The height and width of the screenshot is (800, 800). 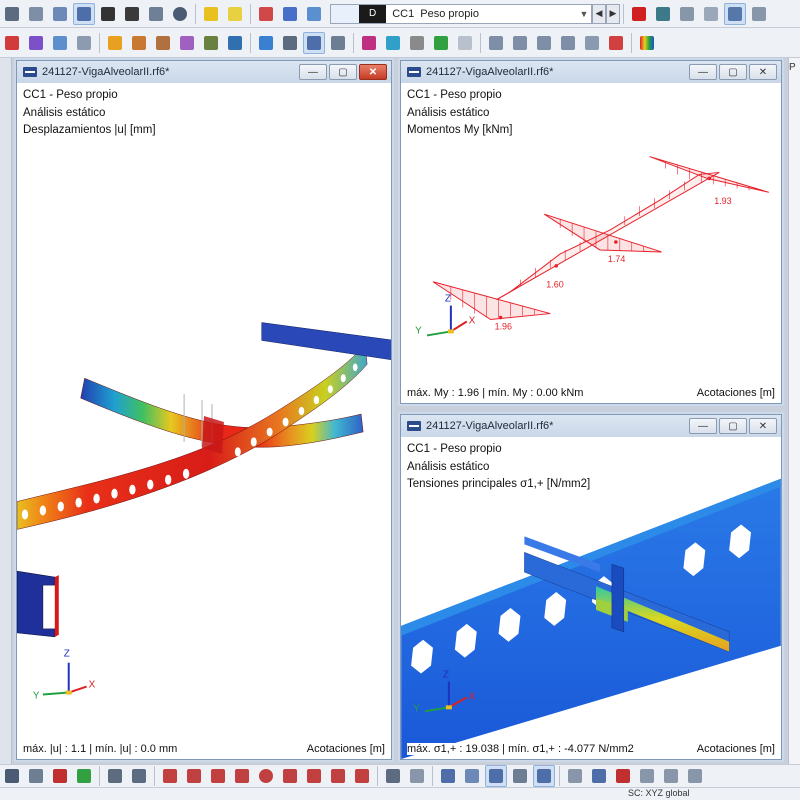 I want to click on node-snap-icon, so click(x=115, y=776).